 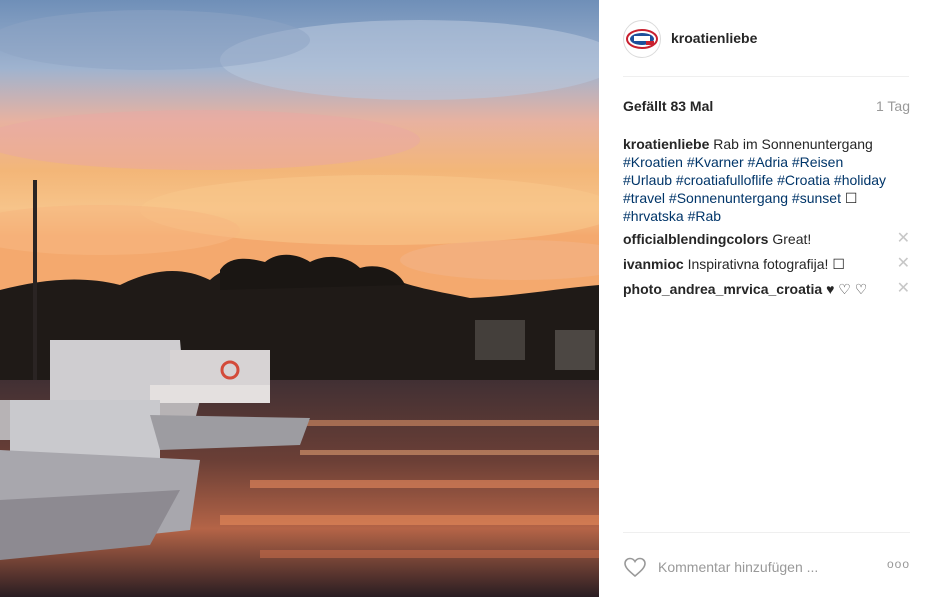 What do you see at coordinates (847, 289) in the screenshot?
I see `comment-text: ♥ ♡ ♡` at bounding box center [847, 289].